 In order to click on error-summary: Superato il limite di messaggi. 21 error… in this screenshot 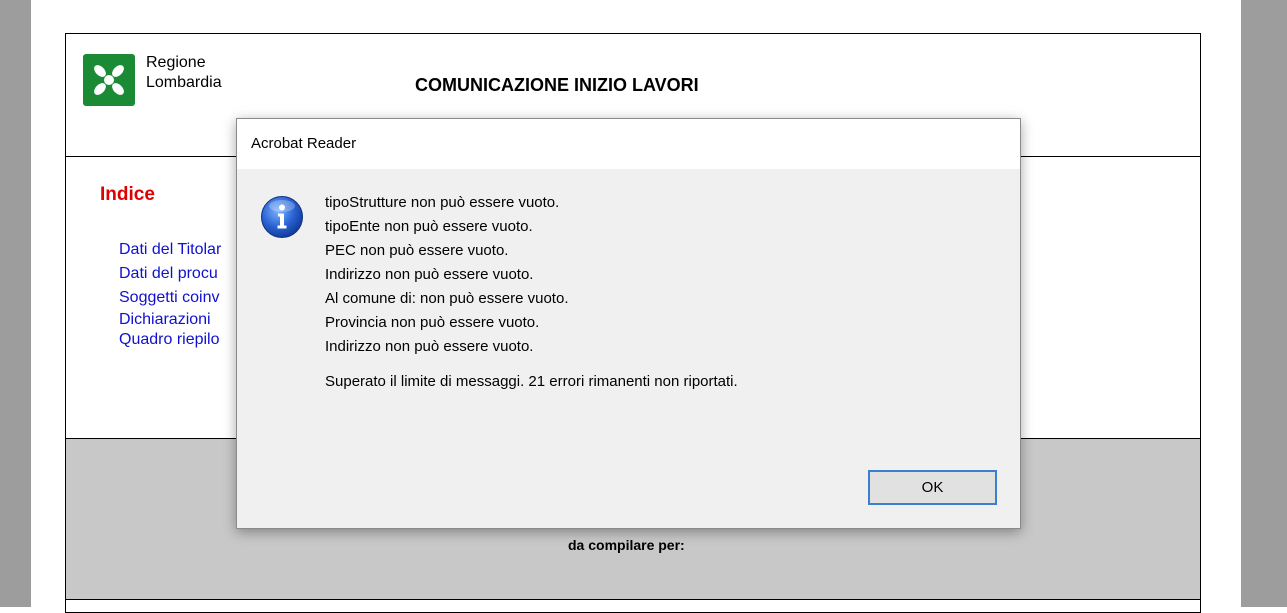, I will do `click(531, 381)`.